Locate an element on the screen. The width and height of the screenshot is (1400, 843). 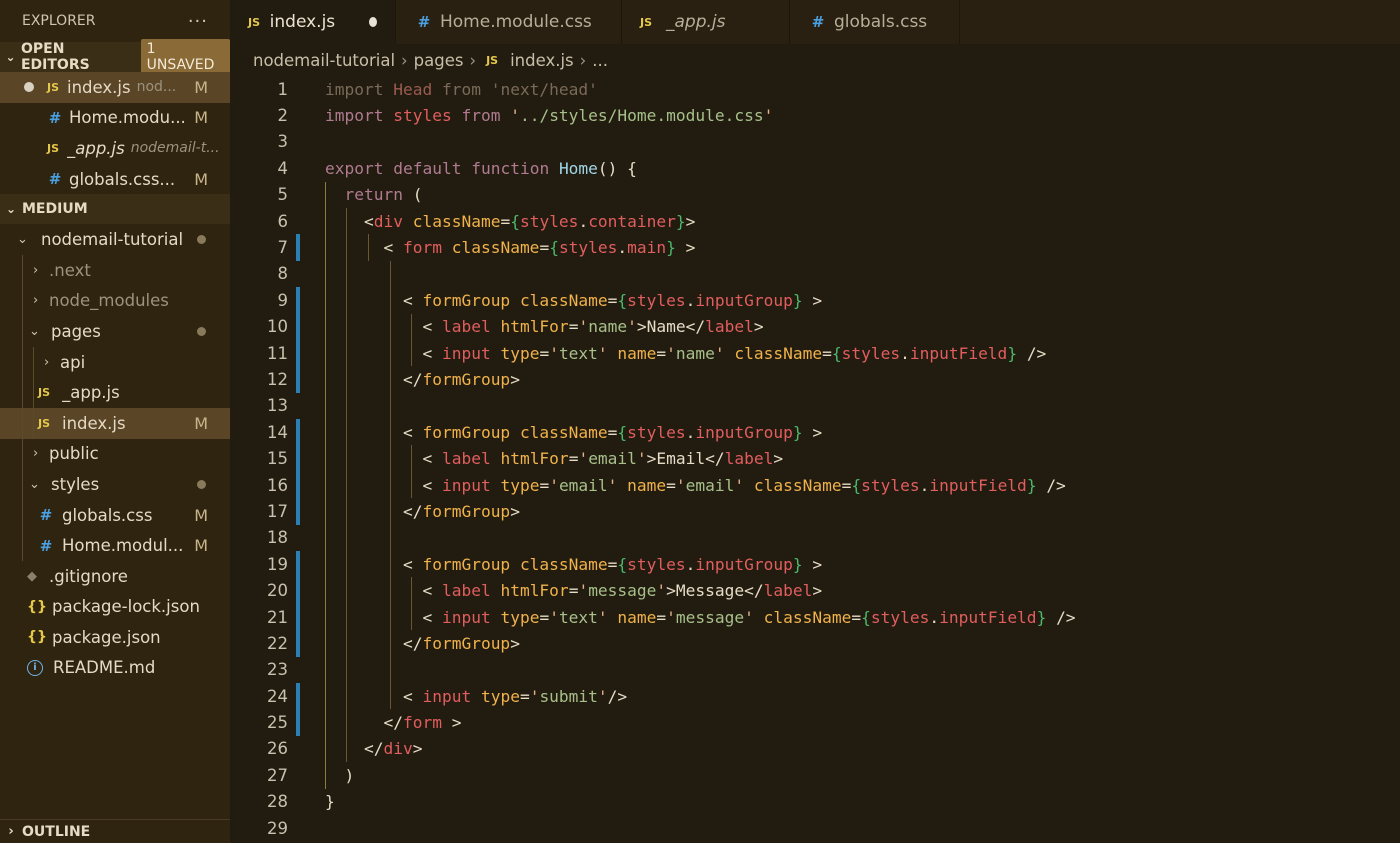
code-text: </formGroup> is located at coordinates (461, 643).